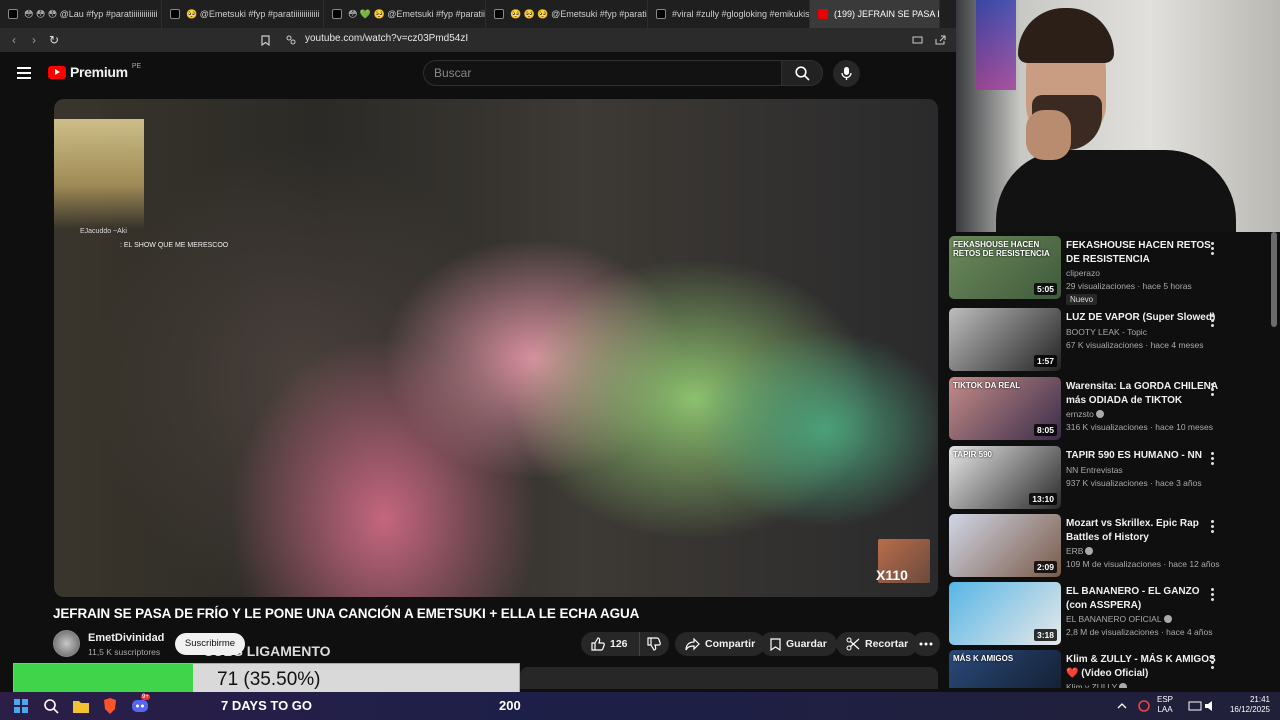 This screenshot has width=1280, height=720. I want to click on description-box, so click(729, 678).